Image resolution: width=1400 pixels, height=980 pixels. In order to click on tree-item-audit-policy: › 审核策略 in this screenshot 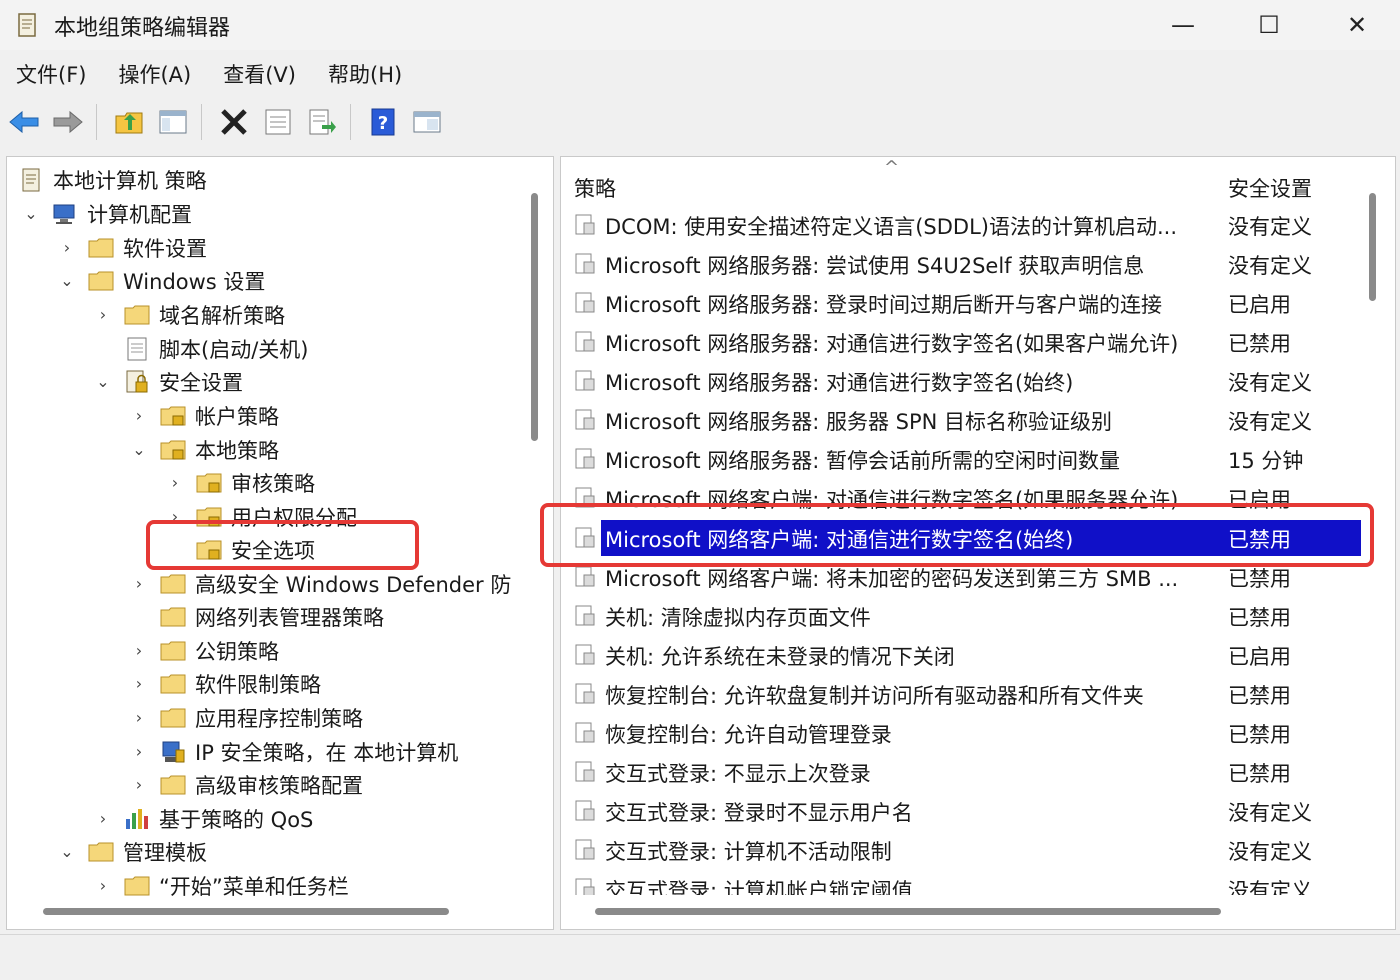, I will do `click(240, 482)`.